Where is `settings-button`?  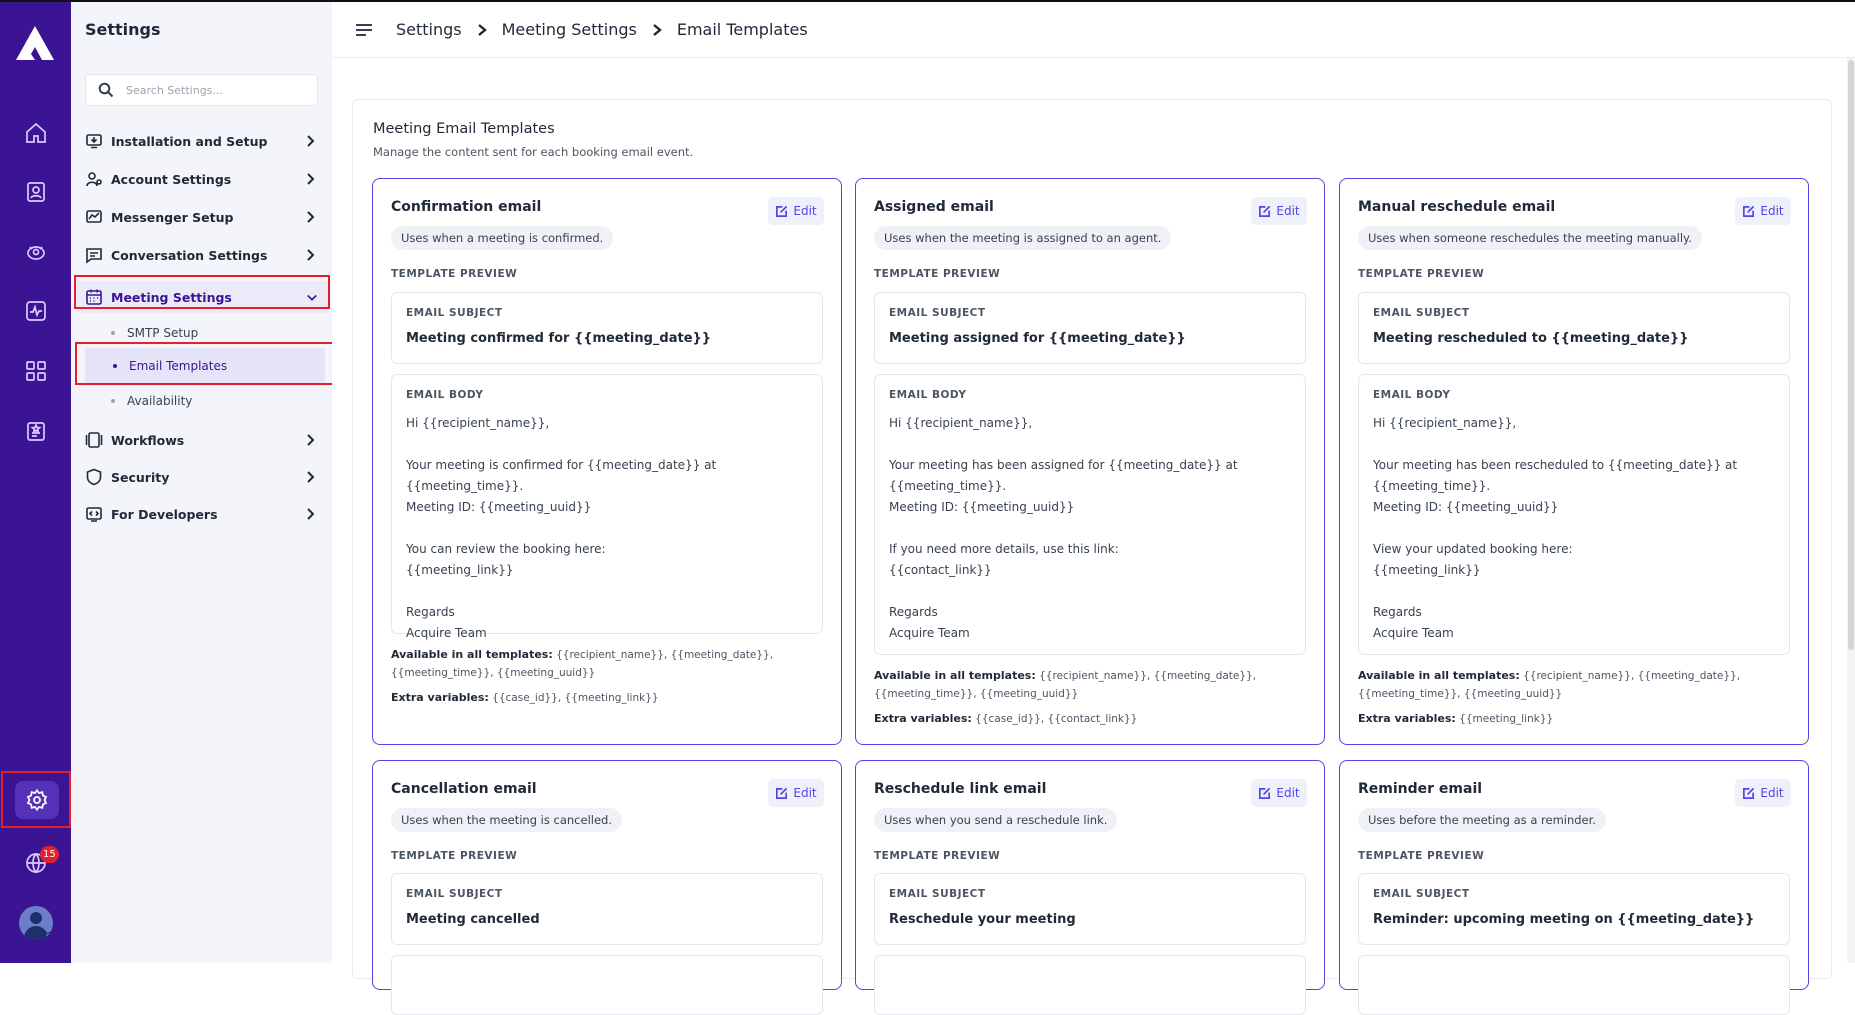 settings-button is located at coordinates (37, 800).